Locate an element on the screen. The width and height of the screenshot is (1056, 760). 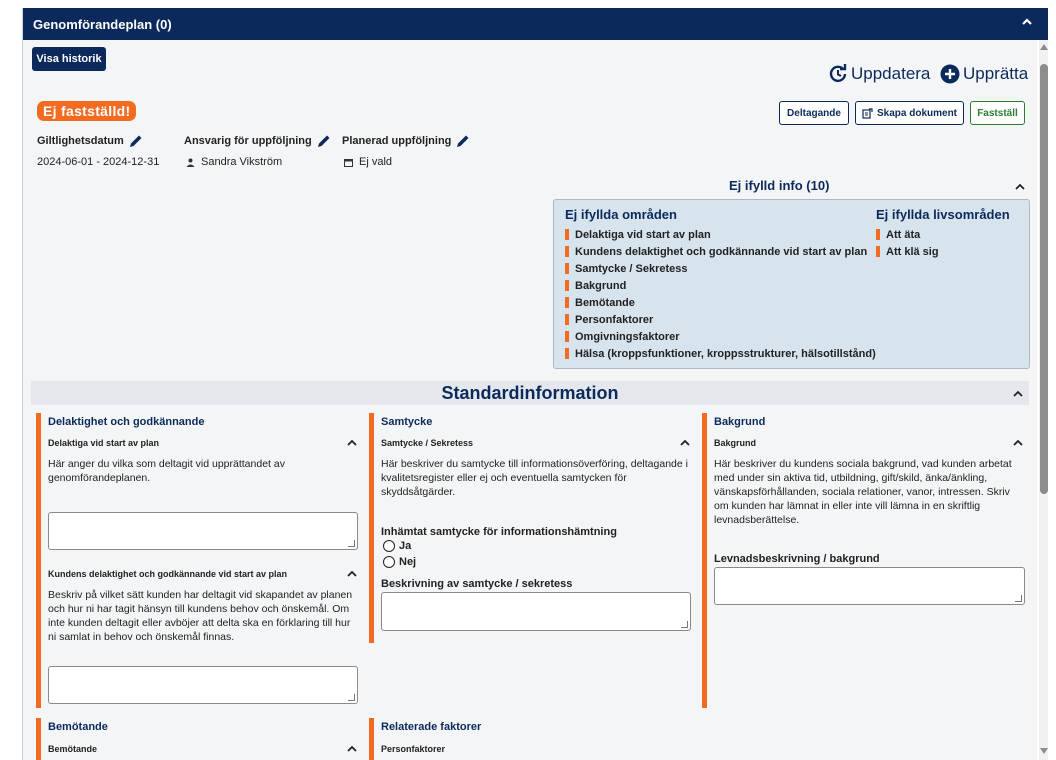
create-plan-label: Upprätta is located at coordinates (996, 73).